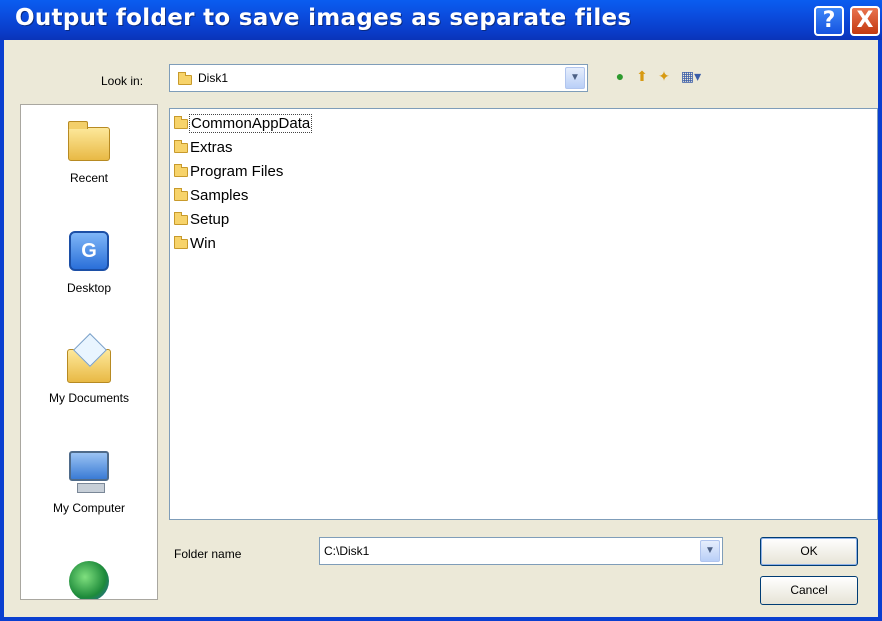  Describe the element at coordinates (89, 398) in the screenshot. I see `place-label: My Documents` at that location.